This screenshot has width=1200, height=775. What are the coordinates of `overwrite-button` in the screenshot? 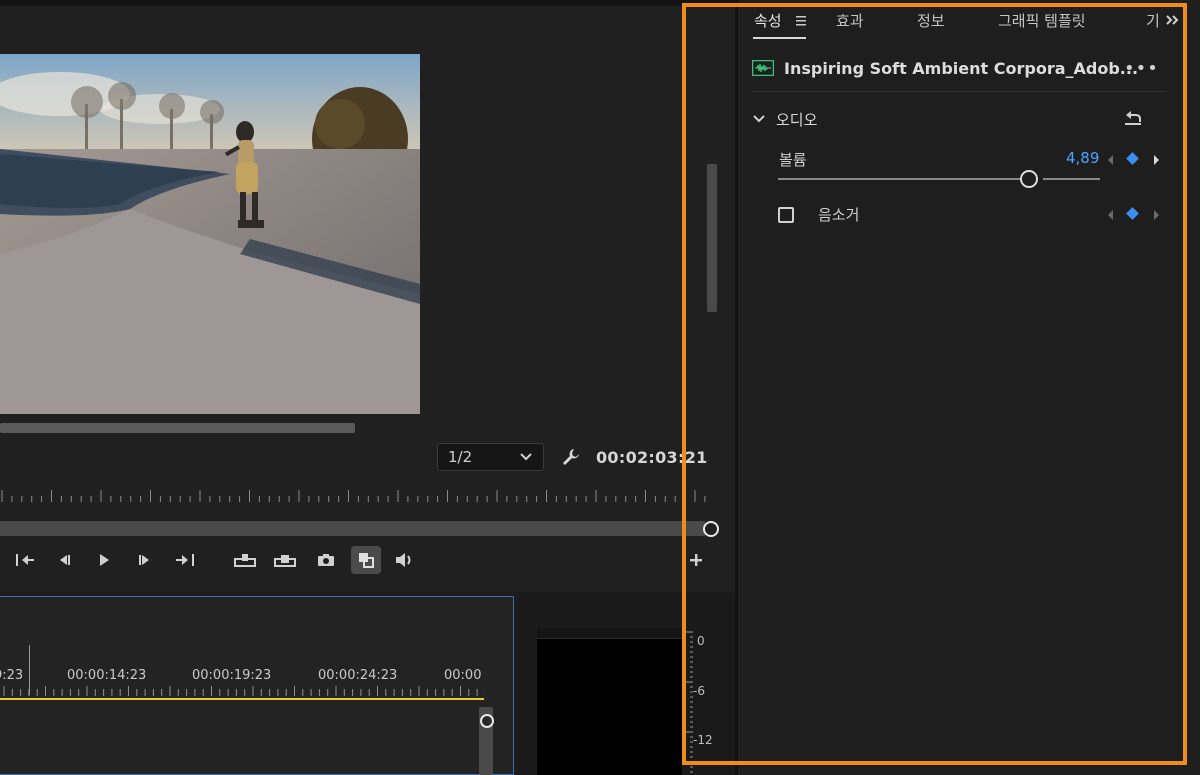 It's located at (285, 560).